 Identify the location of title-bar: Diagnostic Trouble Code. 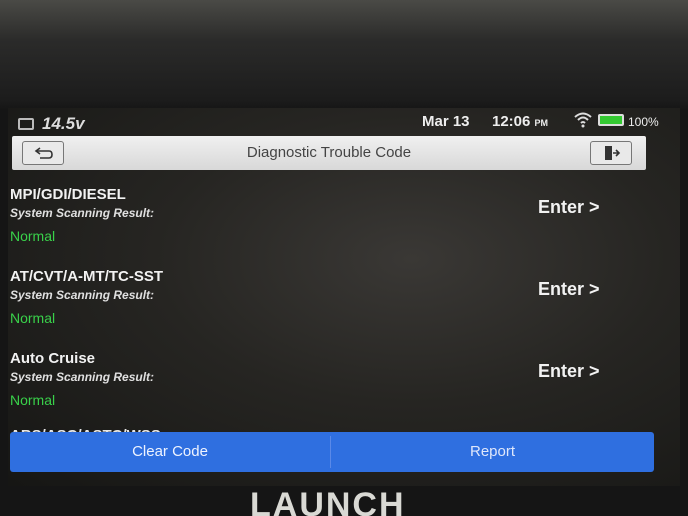
(329, 153).